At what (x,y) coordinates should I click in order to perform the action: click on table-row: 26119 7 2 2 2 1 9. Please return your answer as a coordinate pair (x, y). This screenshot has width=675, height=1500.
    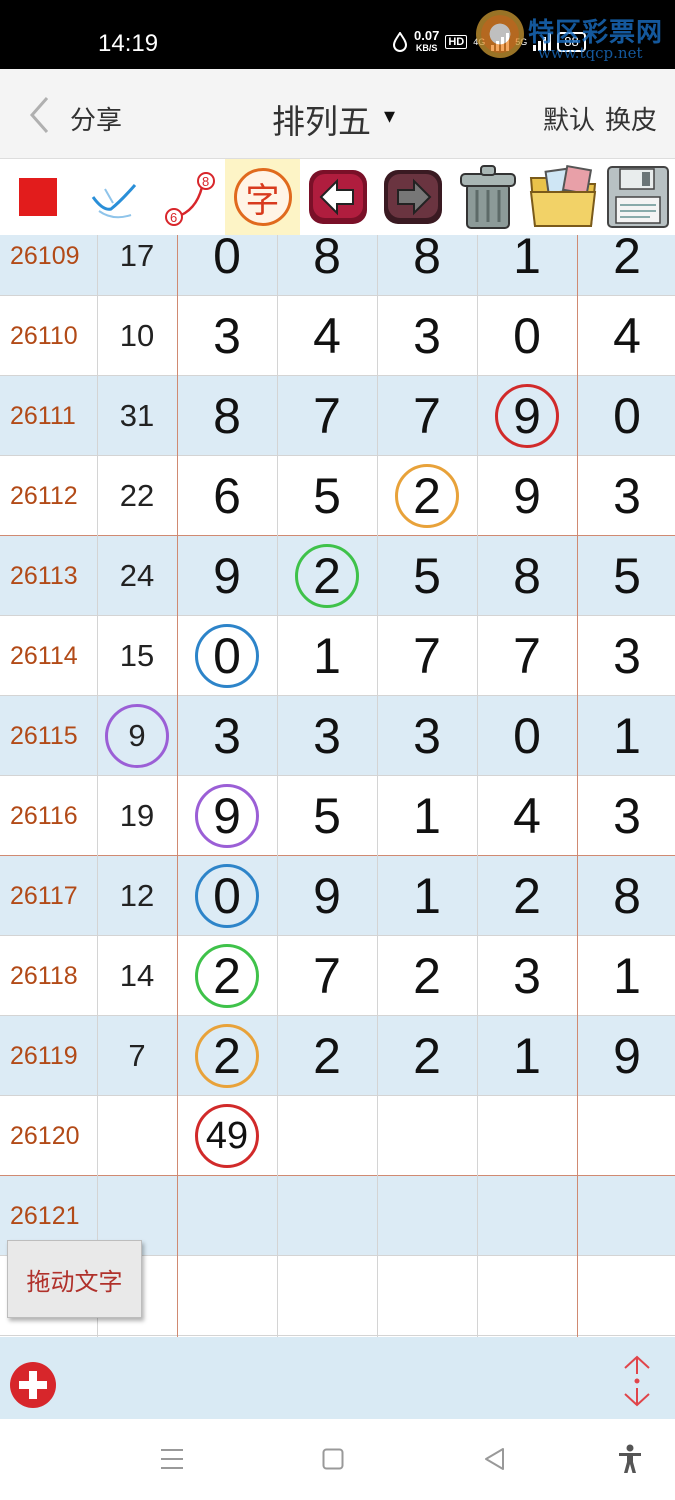
    Looking at the image, I should click on (337, 1056).